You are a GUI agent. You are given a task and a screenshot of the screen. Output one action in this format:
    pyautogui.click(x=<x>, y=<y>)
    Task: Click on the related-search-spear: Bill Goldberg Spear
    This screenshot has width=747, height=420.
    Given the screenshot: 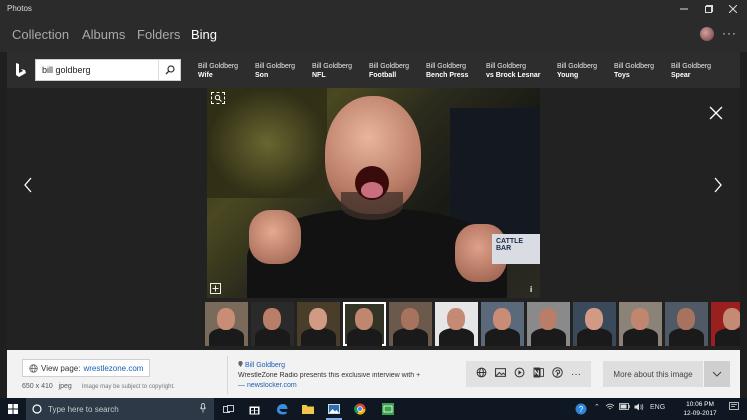 What is the action you would take?
    pyautogui.click(x=691, y=71)
    